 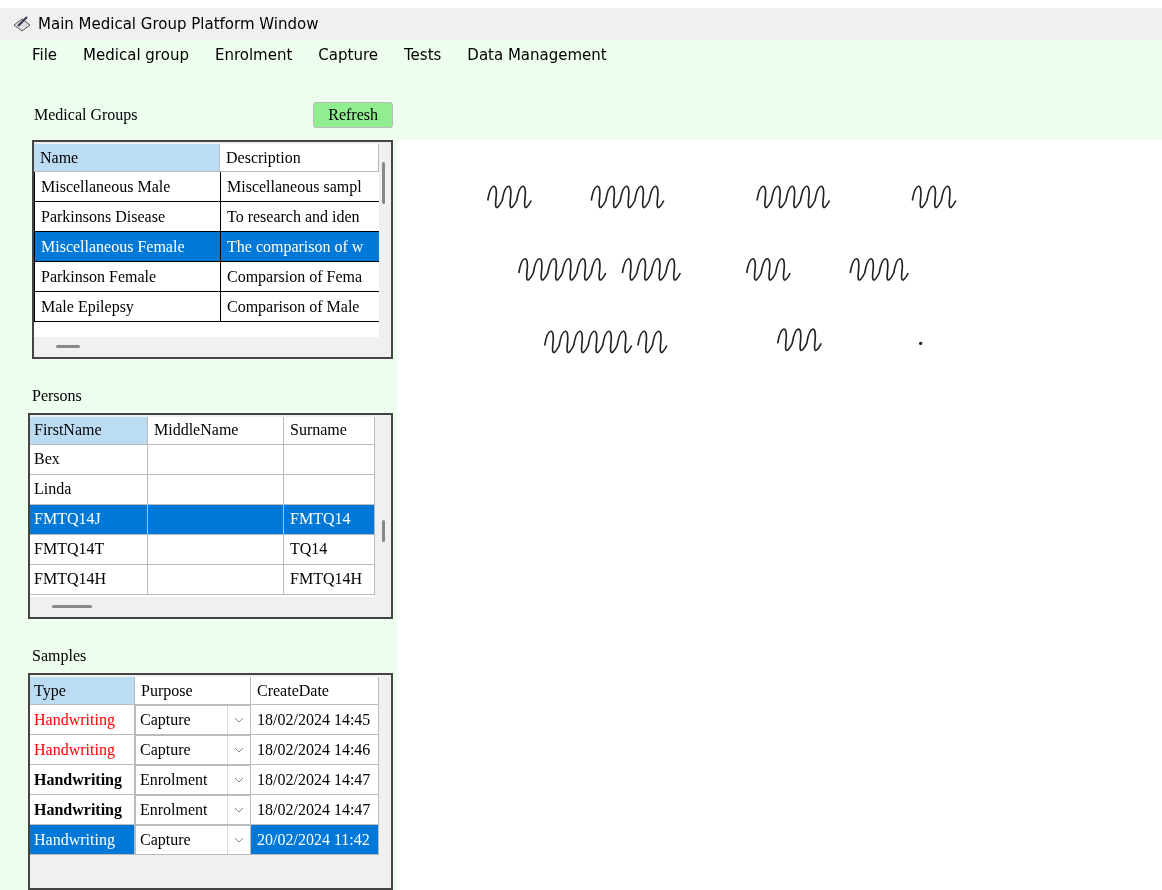 What do you see at coordinates (300, 247) in the screenshot?
I see `table-cell: The comparison of w` at bounding box center [300, 247].